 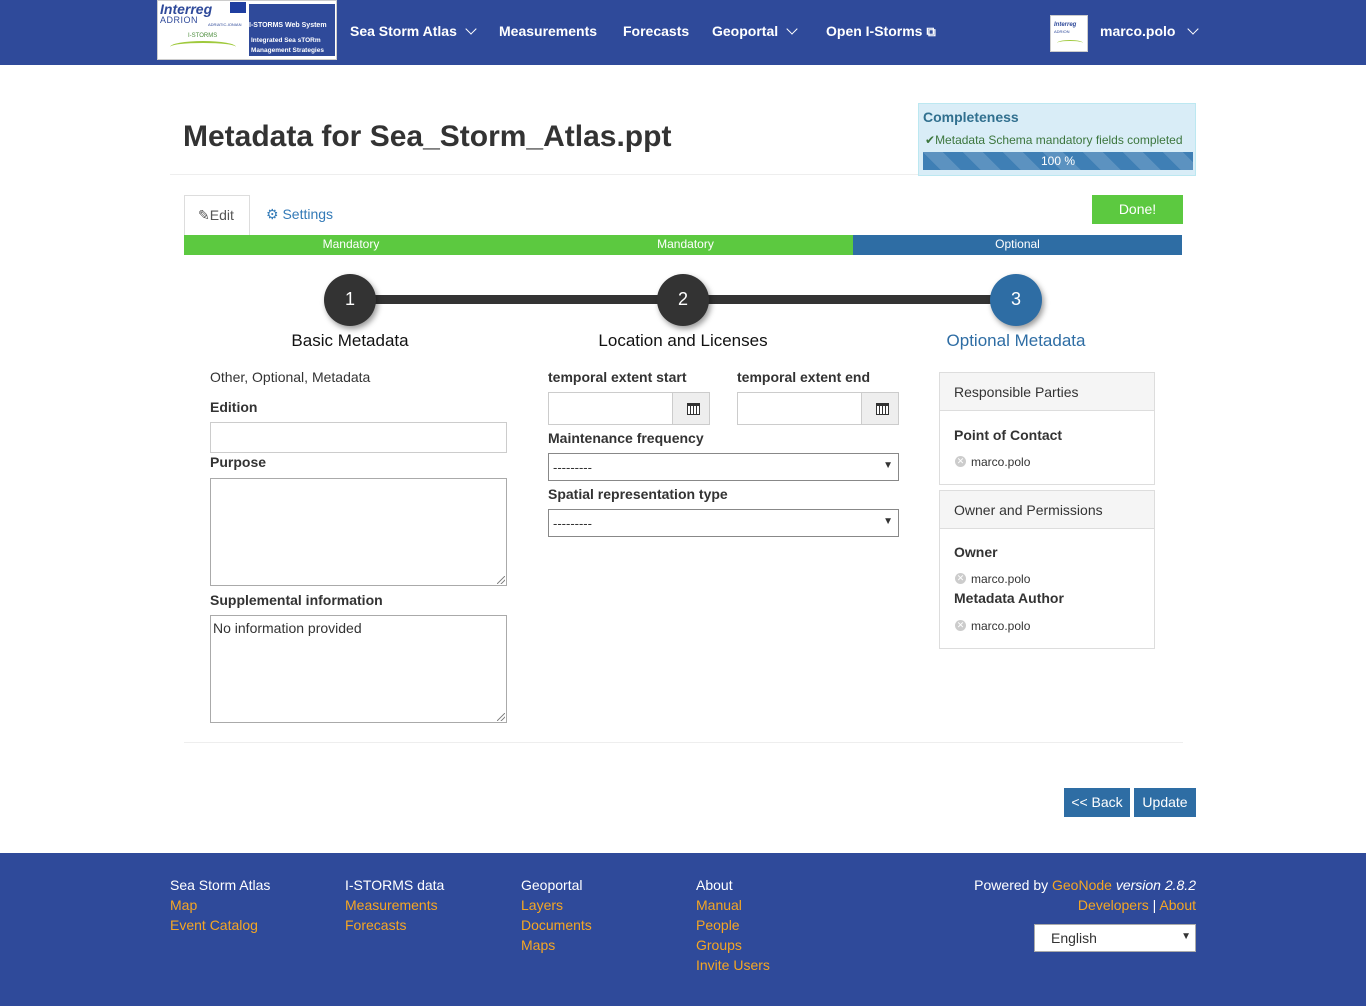 I want to click on supplemental-label: Supplemental information, so click(x=296, y=600).